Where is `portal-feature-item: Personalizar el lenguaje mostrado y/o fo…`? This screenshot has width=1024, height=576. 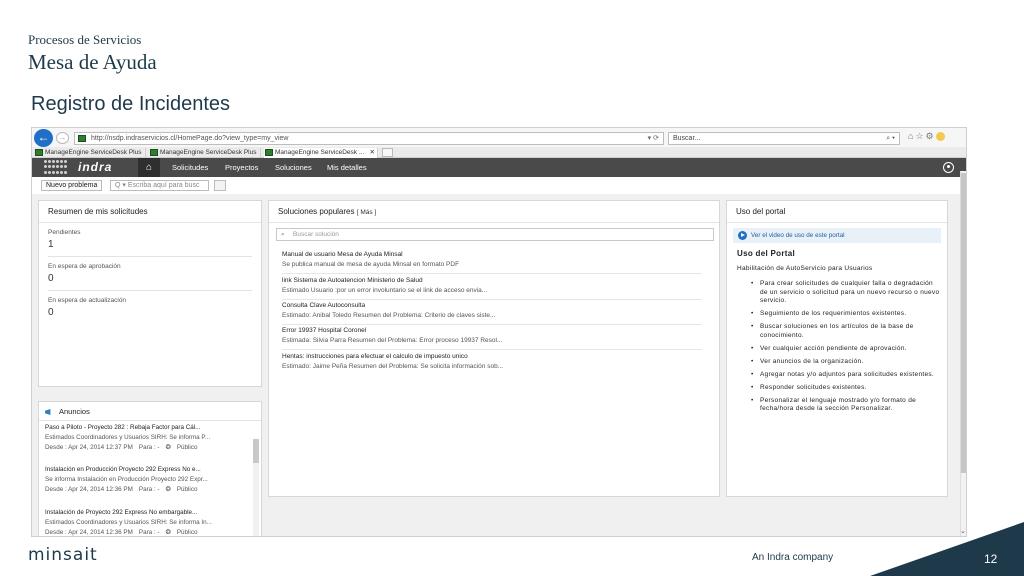 portal-feature-item: Personalizar el lenguaje mostrado y/o fo… is located at coordinates (839, 405).